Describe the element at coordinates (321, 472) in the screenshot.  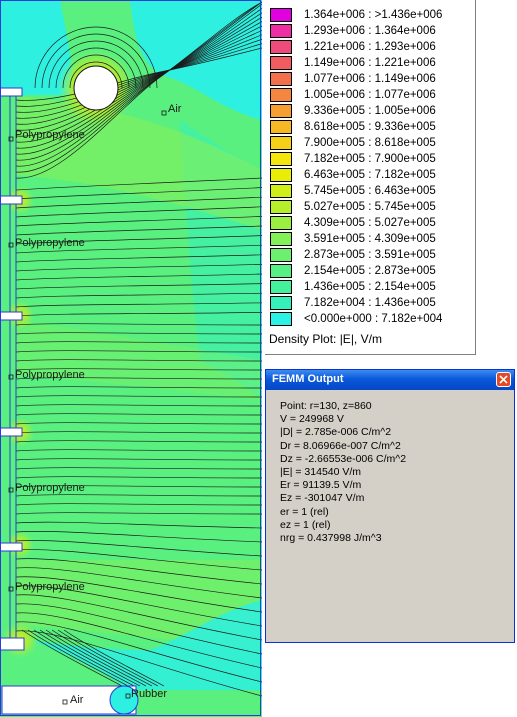
I see `output-line: |E| = 314540 V/m` at that location.